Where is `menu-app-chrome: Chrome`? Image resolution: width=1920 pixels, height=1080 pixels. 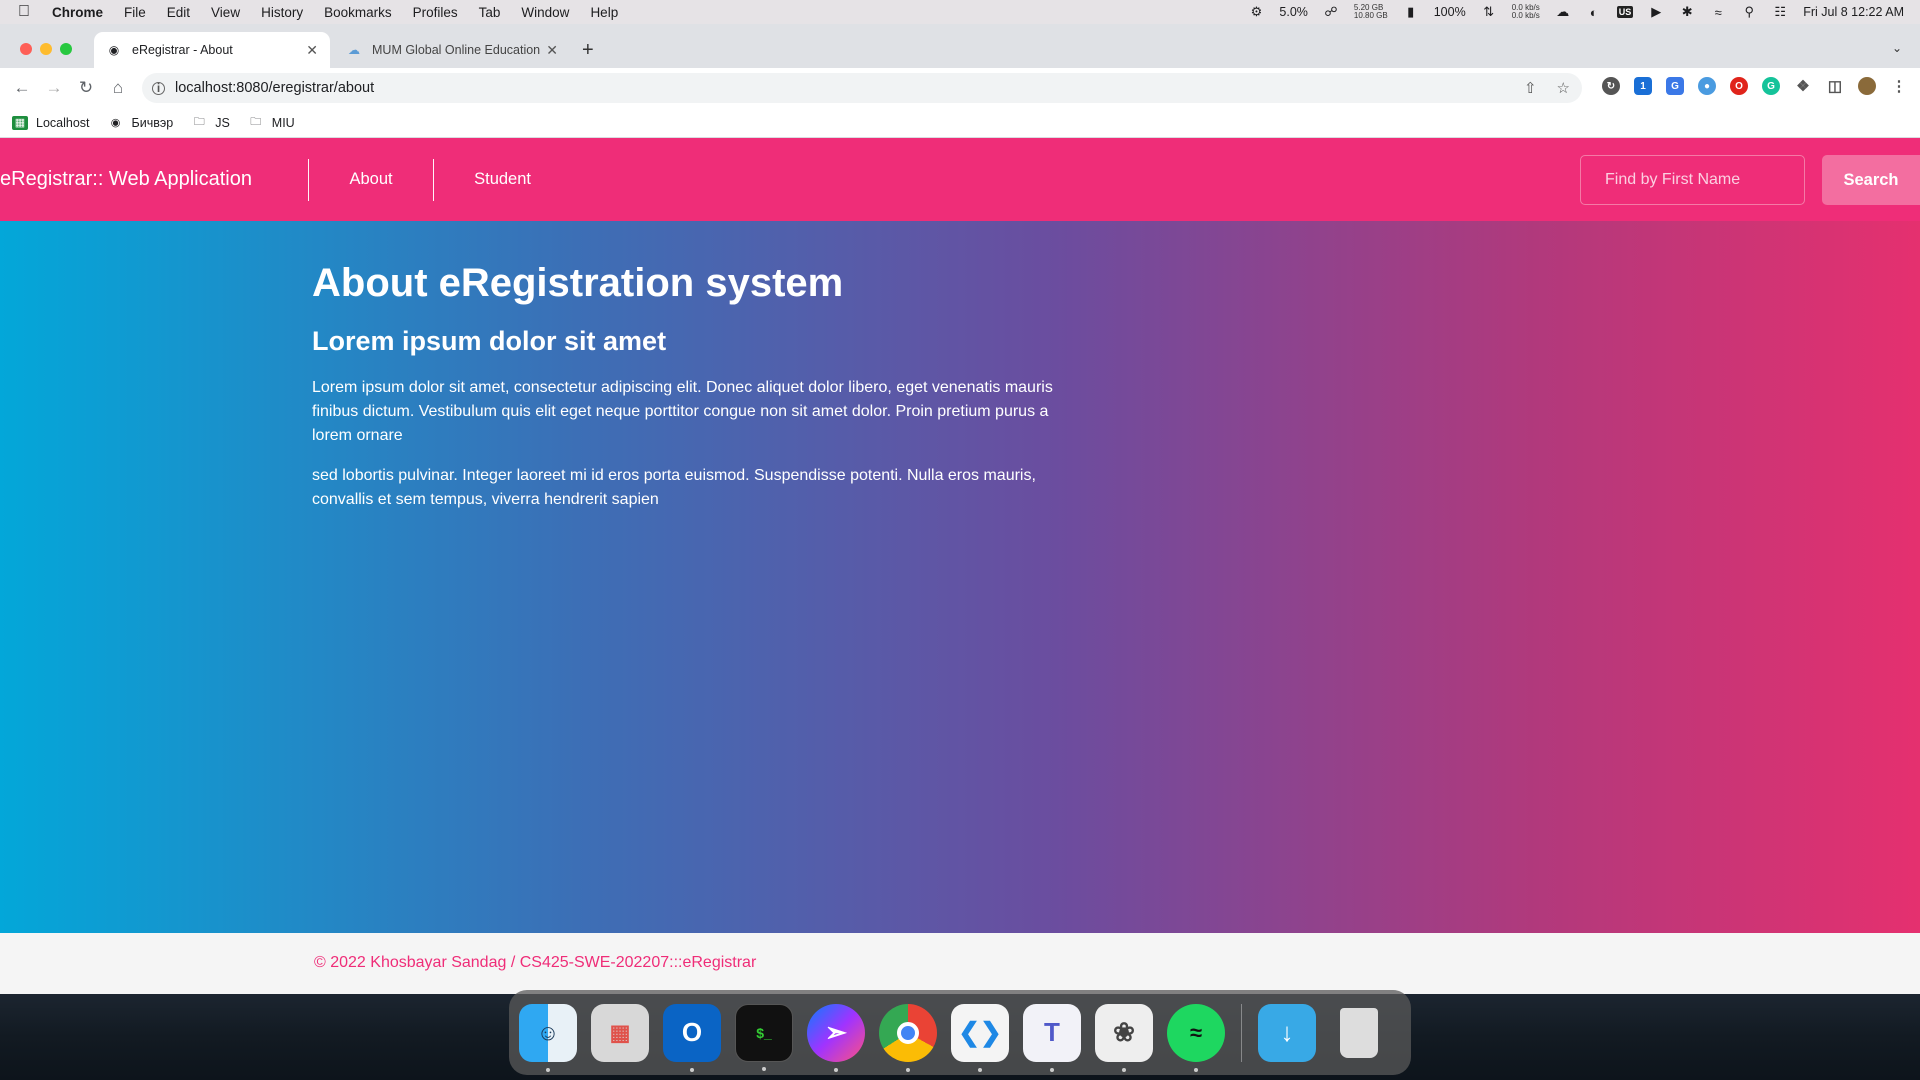 menu-app-chrome: Chrome is located at coordinates (77, 12).